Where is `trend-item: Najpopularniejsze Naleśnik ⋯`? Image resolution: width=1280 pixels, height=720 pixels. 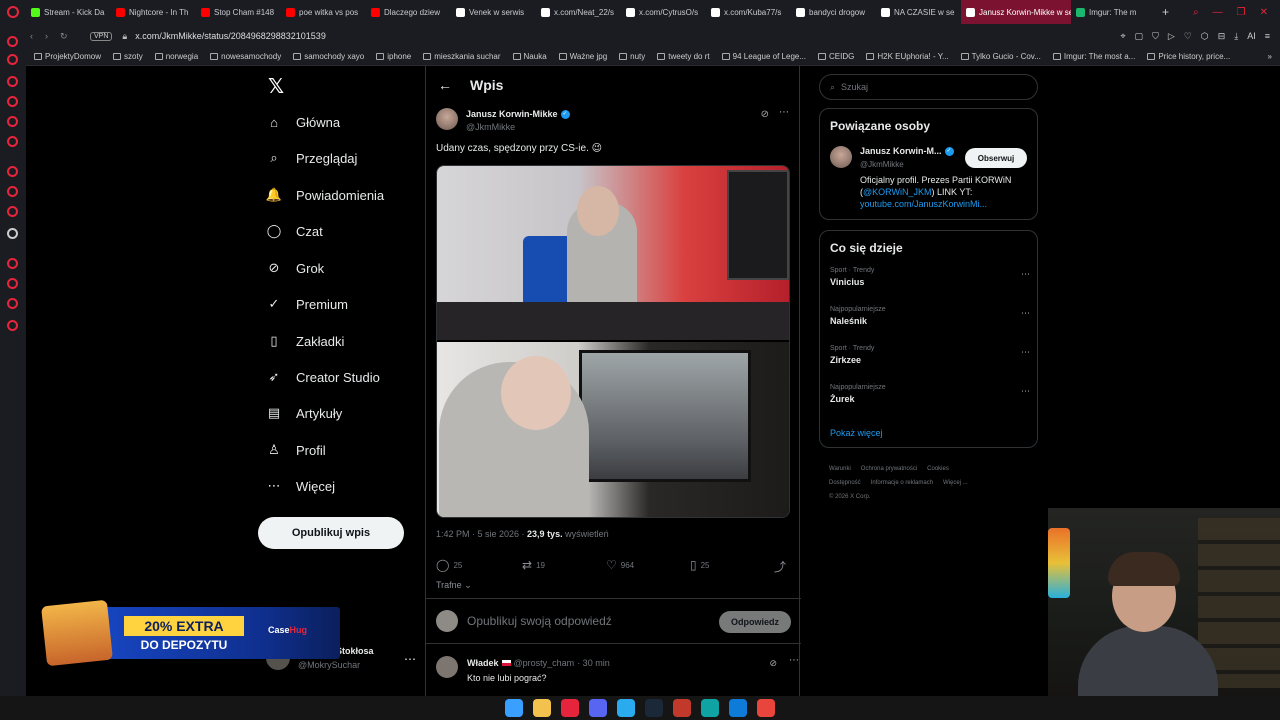 trend-item: Najpopularniejsze Naleśnik ⋯ is located at coordinates (930, 316).